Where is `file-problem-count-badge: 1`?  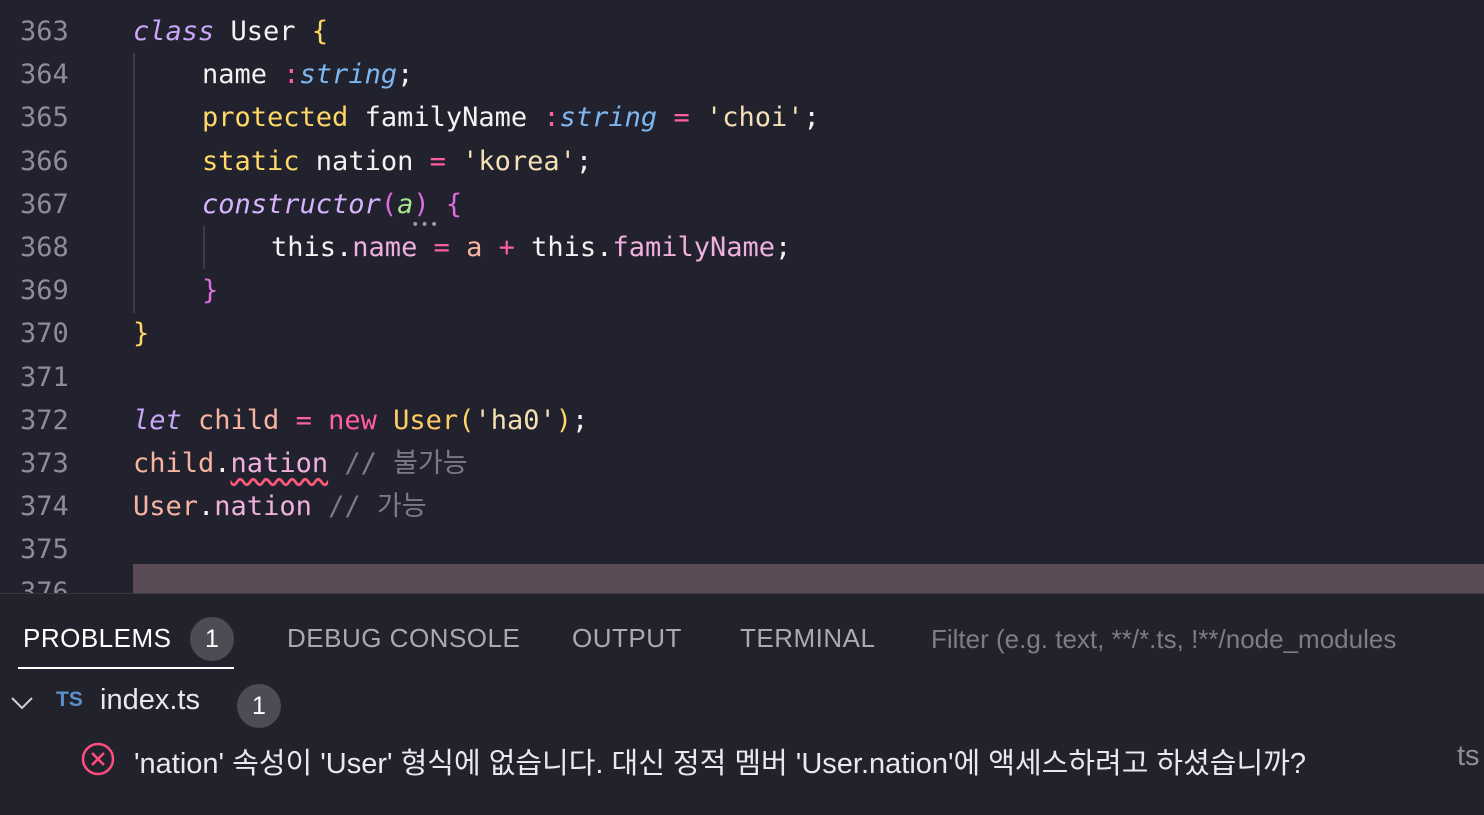 file-problem-count-badge: 1 is located at coordinates (259, 706).